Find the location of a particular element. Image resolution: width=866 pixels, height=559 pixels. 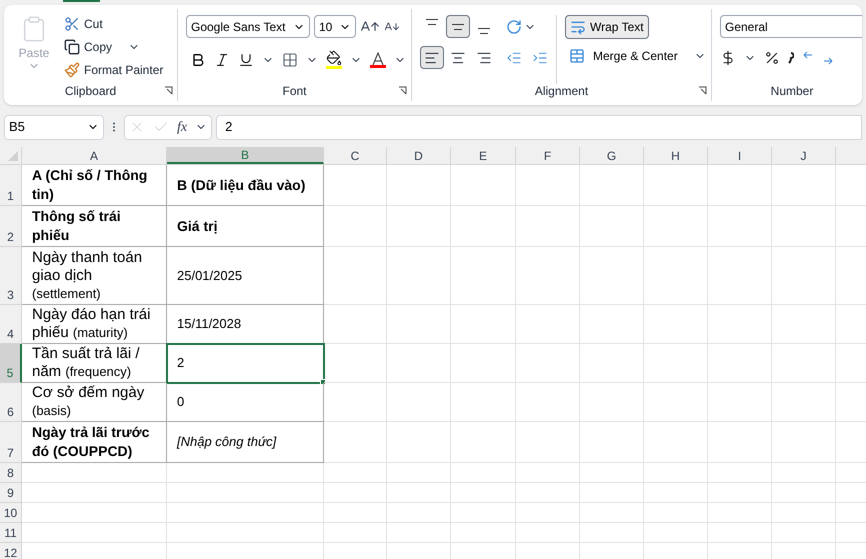

table-cell: Ngày thanh toán giao dịch (settlement) is located at coordinates (94, 276).